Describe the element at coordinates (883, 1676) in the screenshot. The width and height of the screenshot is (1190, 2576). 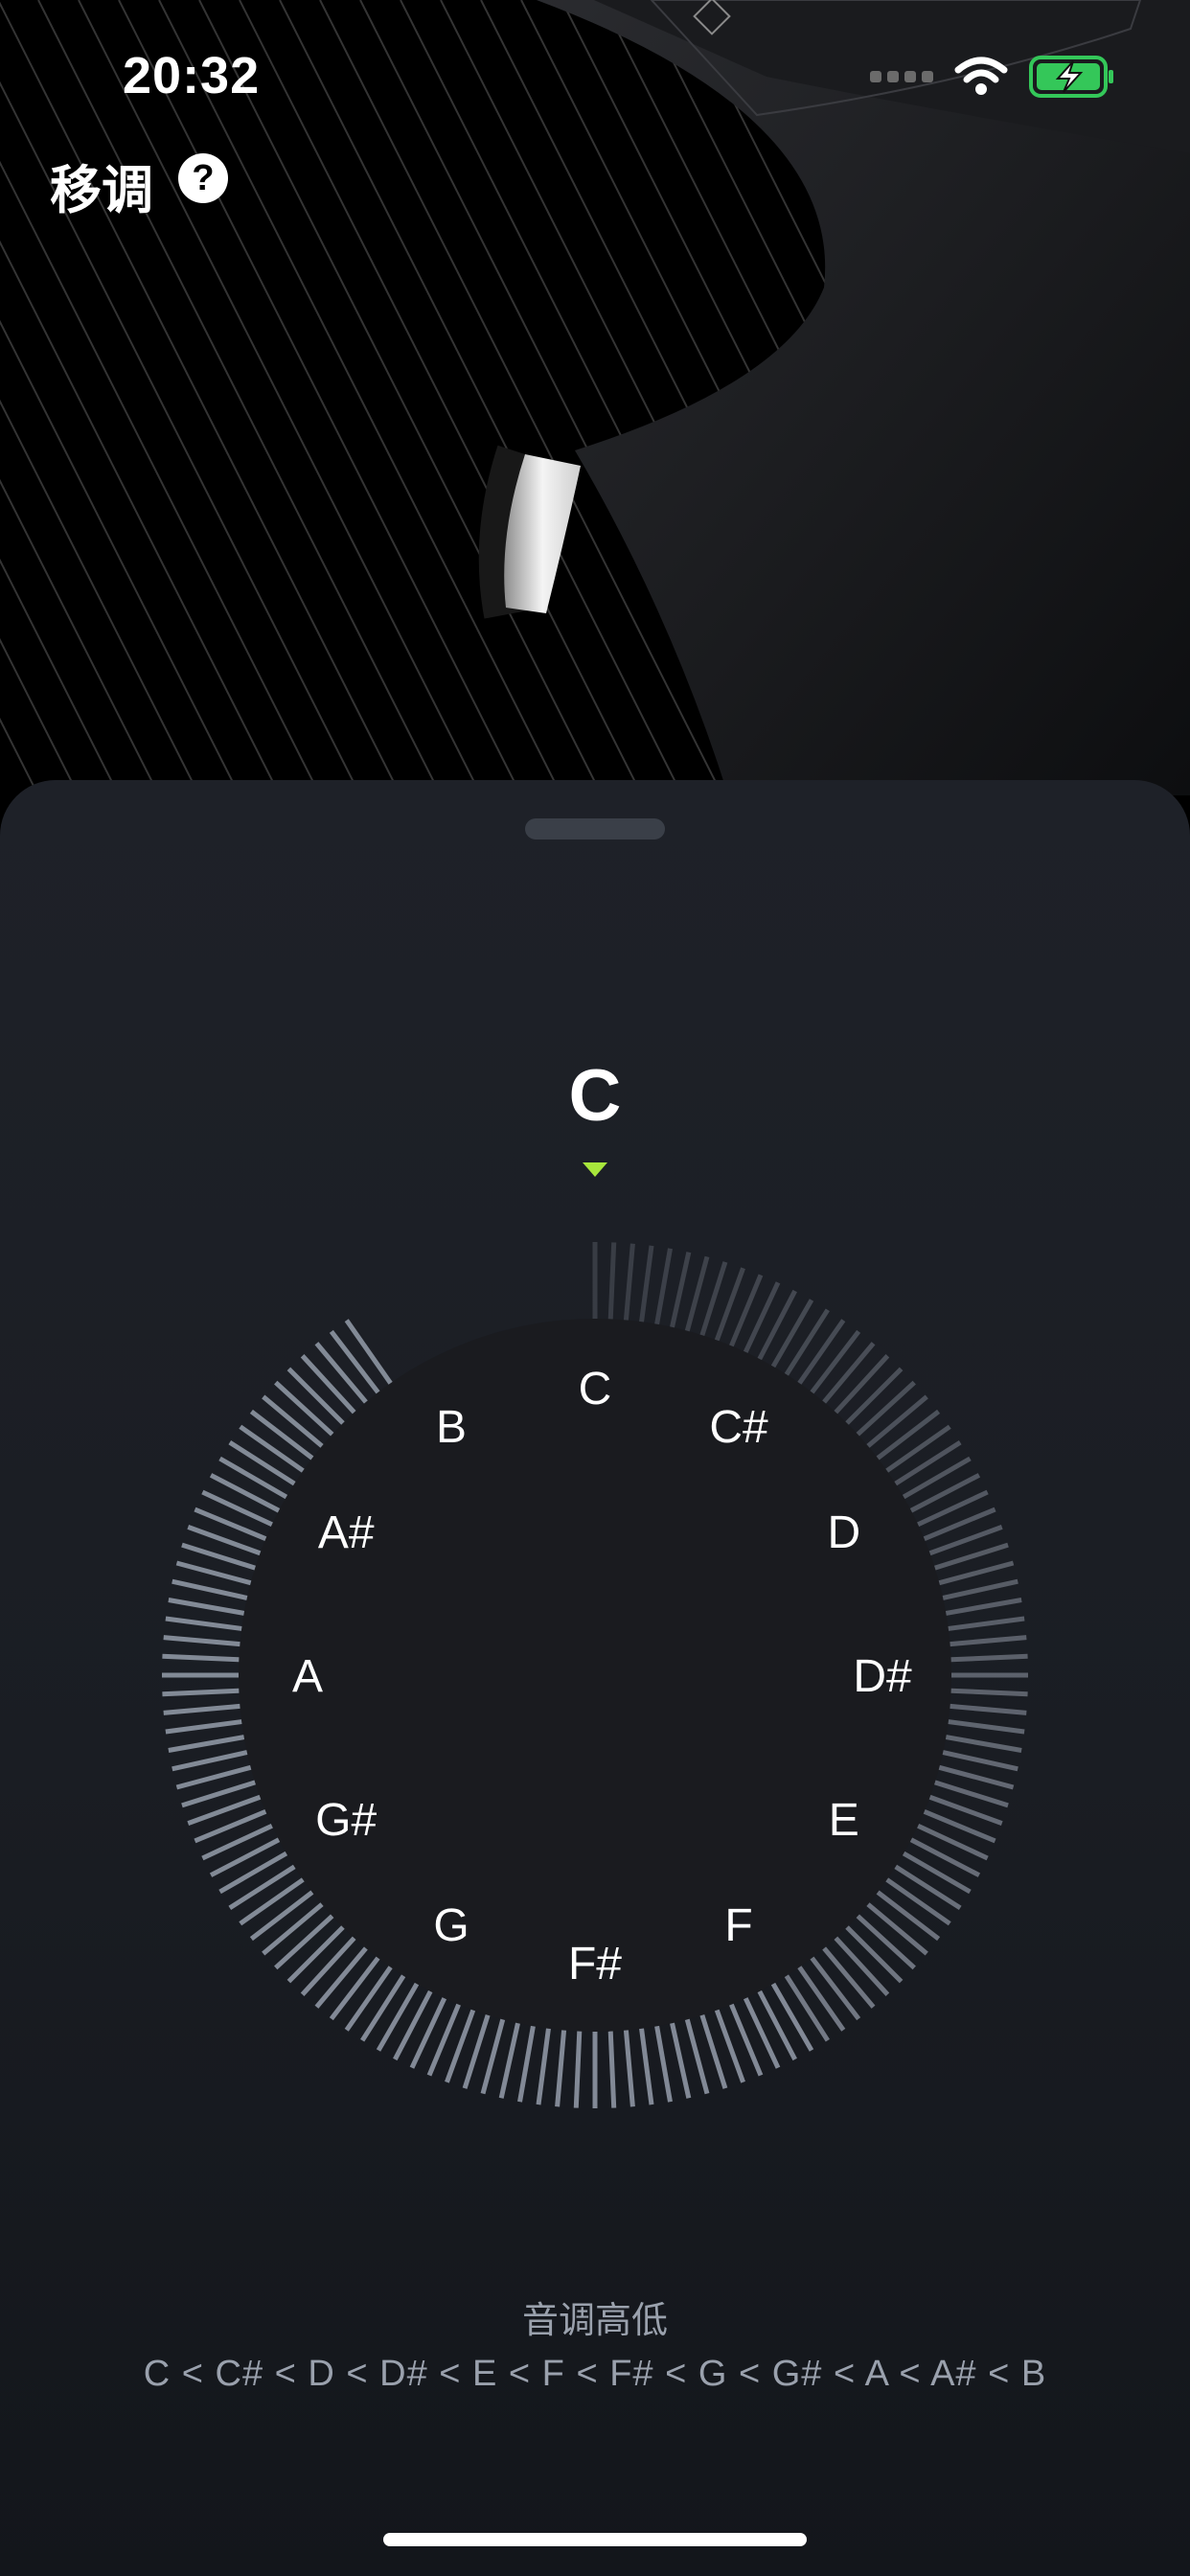
I see `note-label-d-sharp: D#` at that location.